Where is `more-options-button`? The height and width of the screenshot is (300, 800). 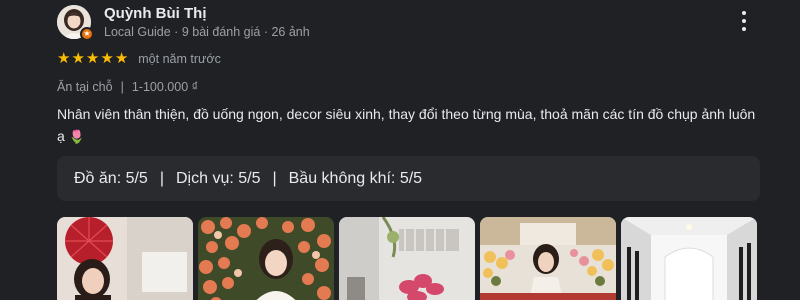 more-options-button is located at coordinates (744, 21).